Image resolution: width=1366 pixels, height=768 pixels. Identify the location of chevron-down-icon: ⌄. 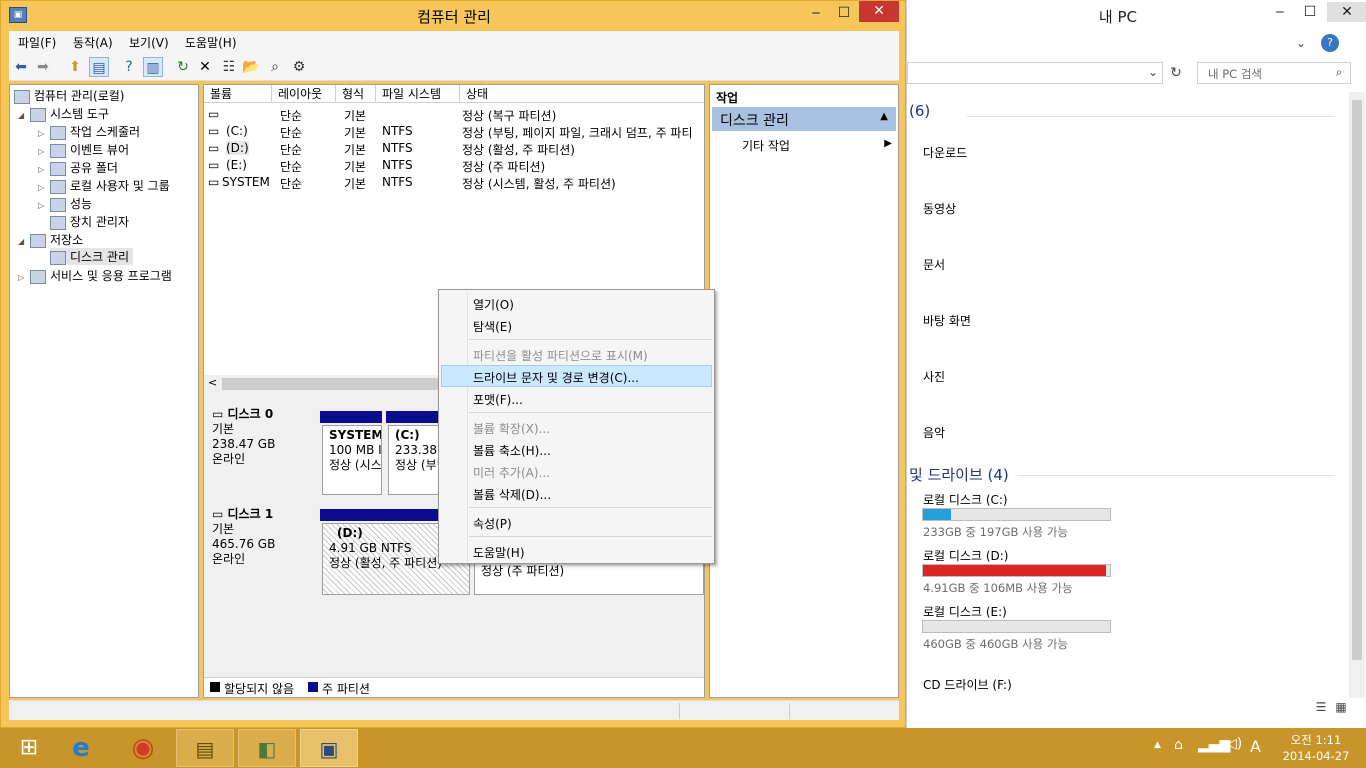
(1301, 43).